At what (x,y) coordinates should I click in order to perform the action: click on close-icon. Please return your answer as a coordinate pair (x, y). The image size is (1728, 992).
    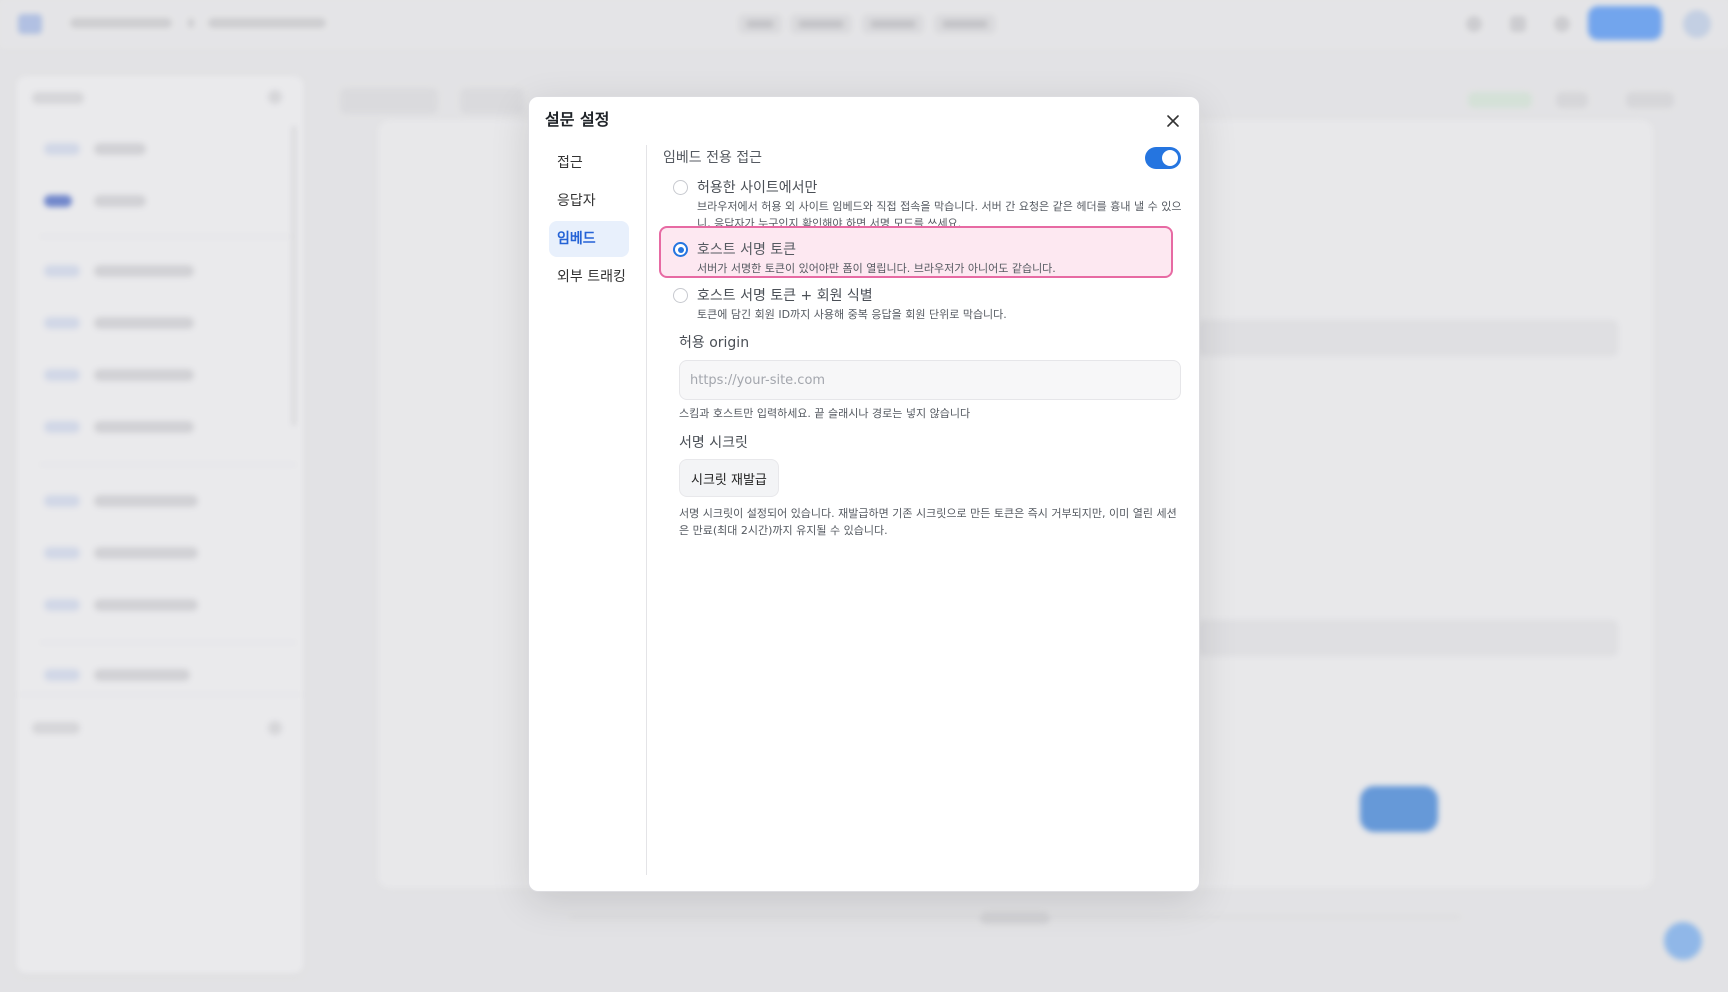
    Looking at the image, I should click on (1173, 121).